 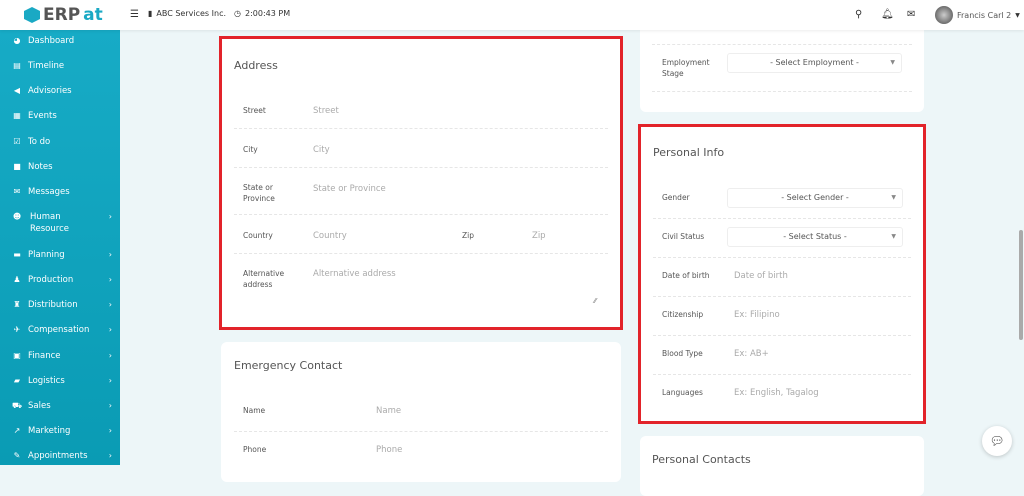 I want to click on city-label: City, so click(x=250, y=149).